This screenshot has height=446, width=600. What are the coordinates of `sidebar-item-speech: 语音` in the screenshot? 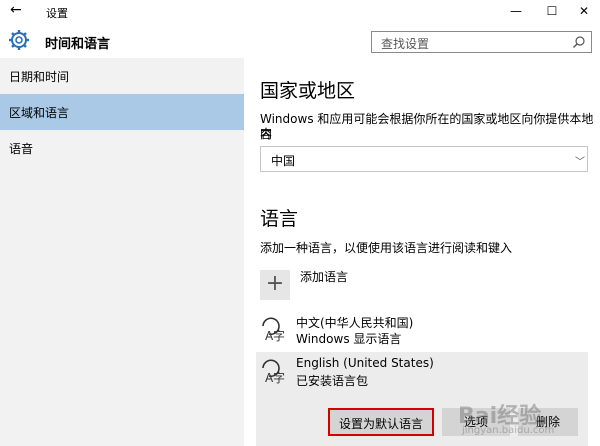 It's located at (122, 148).